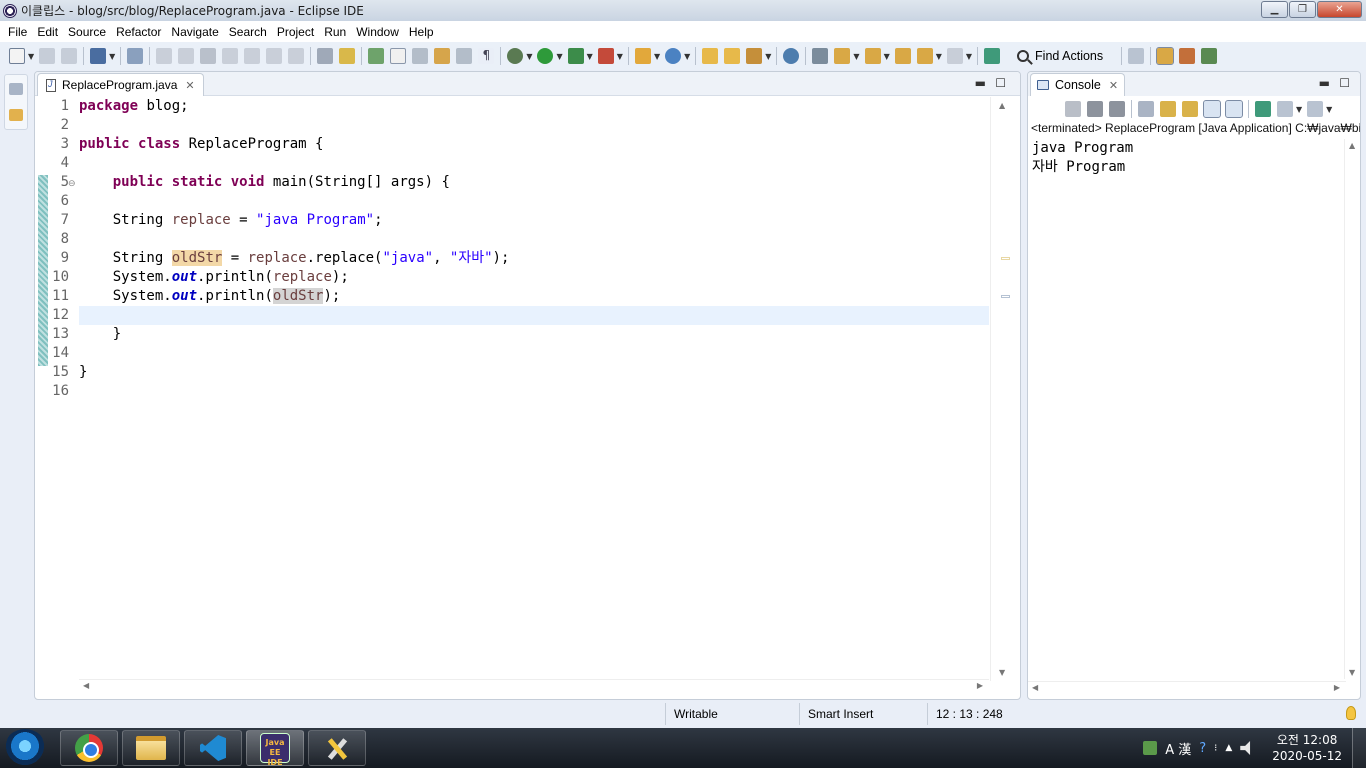 This screenshot has height=768, width=1366. Describe the element at coordinates (1073, 109) in the screenshot. I see `terminate-console-icon` at that location.